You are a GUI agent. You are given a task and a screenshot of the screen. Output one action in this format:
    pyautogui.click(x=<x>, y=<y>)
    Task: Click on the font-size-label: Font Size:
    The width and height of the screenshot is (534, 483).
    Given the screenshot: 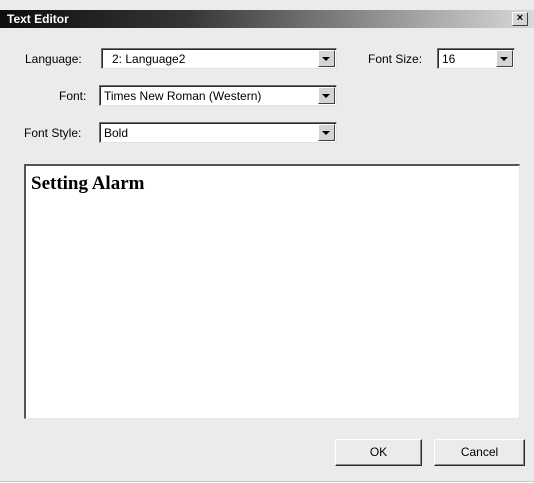 What is the action you would take?
    pyautogui.click(x=395, y=59)
    